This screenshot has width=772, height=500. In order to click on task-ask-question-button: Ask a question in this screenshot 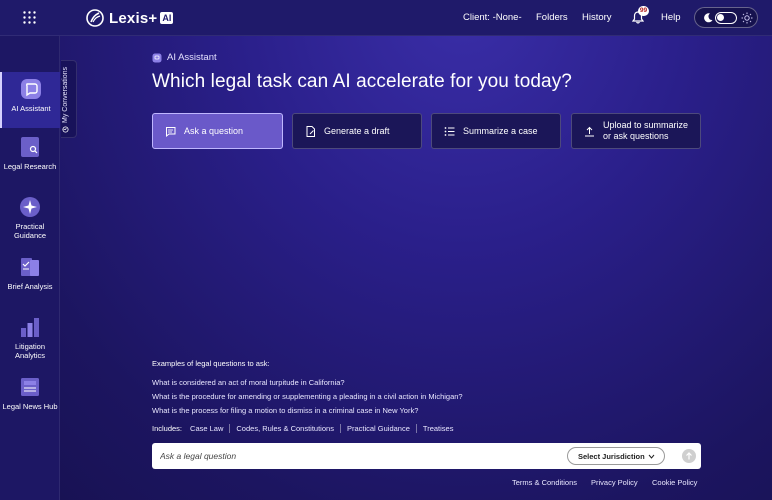, I will do `click(217, 131)`.